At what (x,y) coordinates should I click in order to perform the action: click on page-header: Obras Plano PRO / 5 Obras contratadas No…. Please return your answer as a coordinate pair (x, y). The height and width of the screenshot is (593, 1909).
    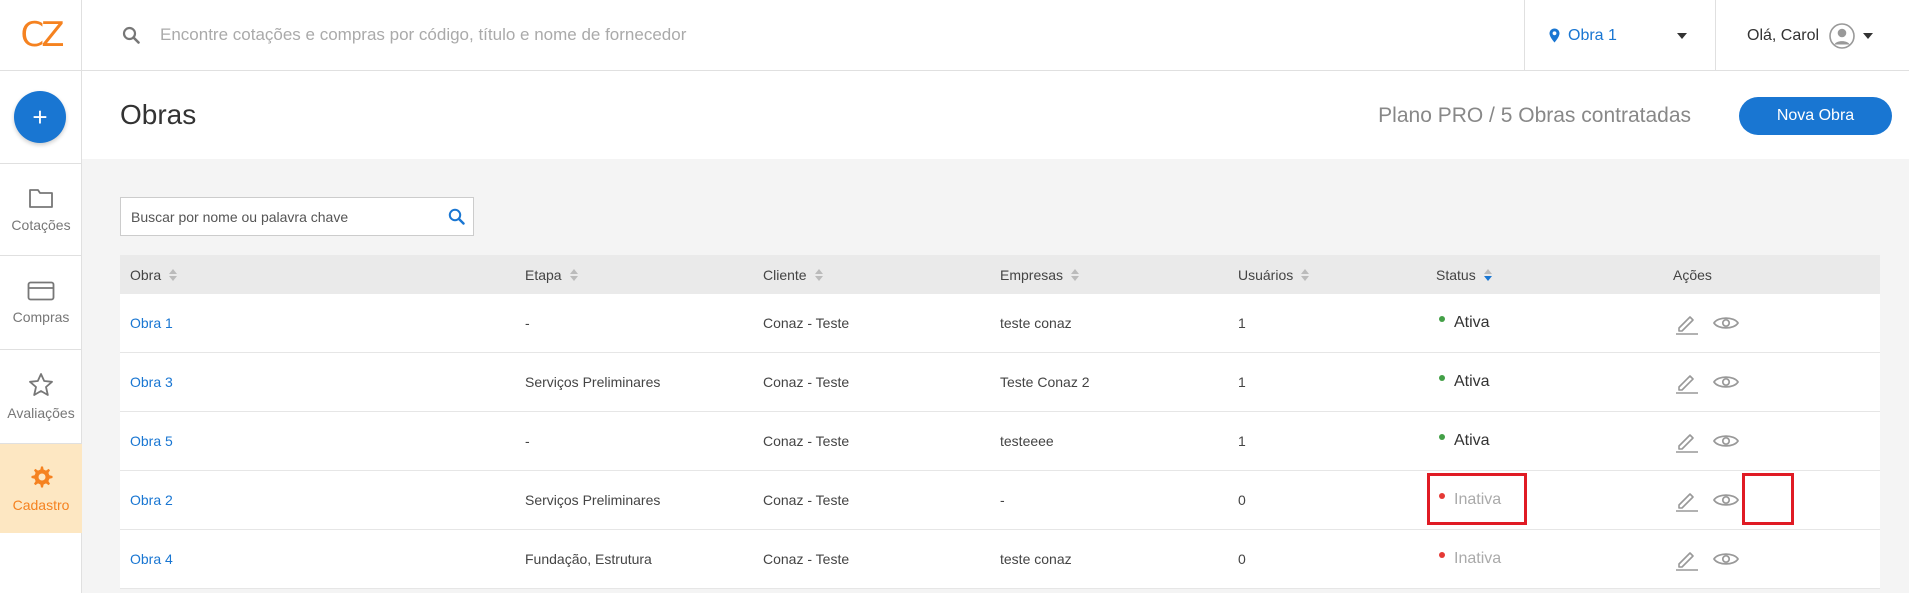
    Looking at the image, I should click on (995, 115).